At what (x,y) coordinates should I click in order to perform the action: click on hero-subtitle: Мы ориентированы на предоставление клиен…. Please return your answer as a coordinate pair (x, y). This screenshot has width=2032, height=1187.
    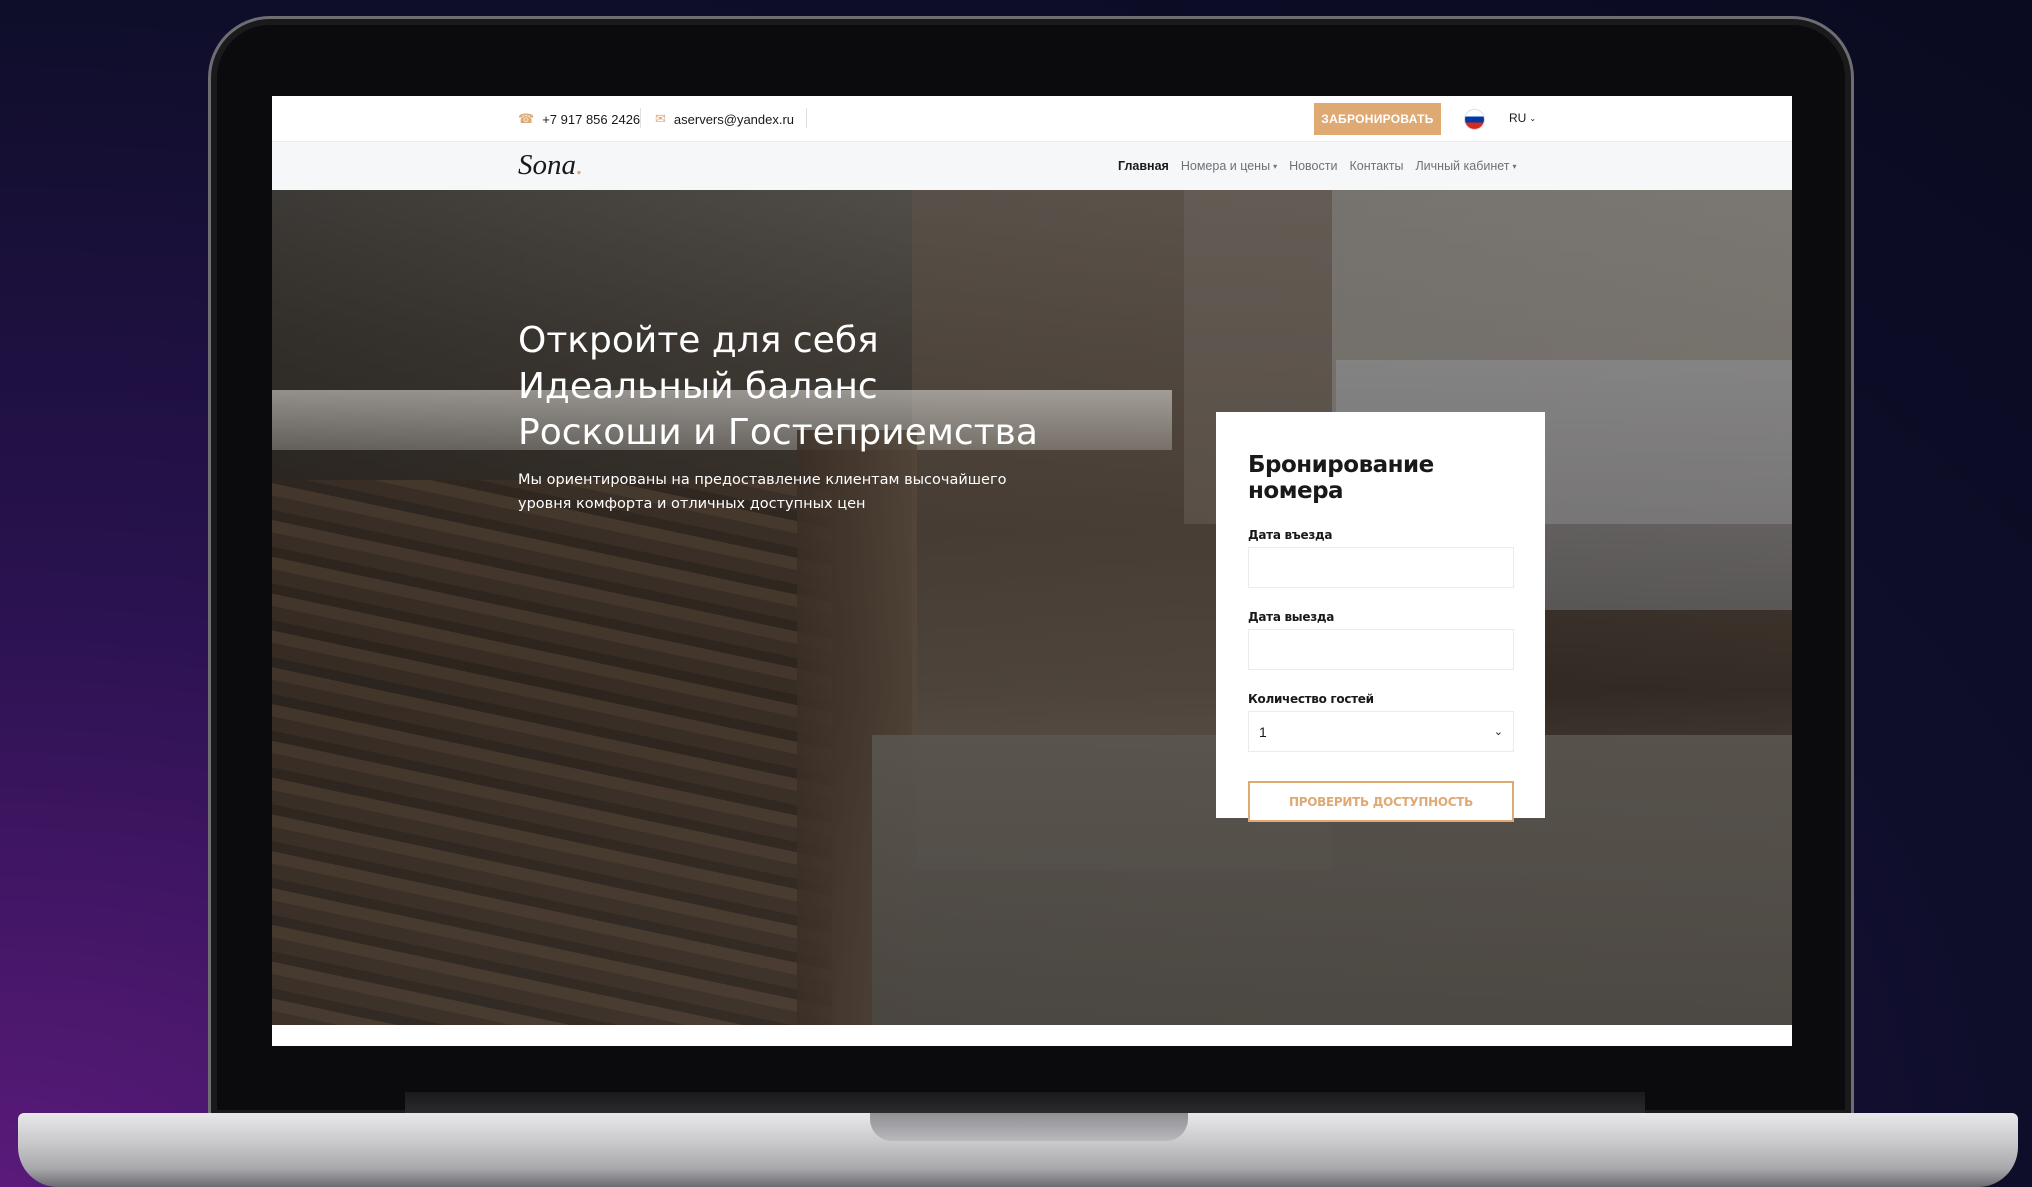
    Looking at the image, I should click on (788, 492).